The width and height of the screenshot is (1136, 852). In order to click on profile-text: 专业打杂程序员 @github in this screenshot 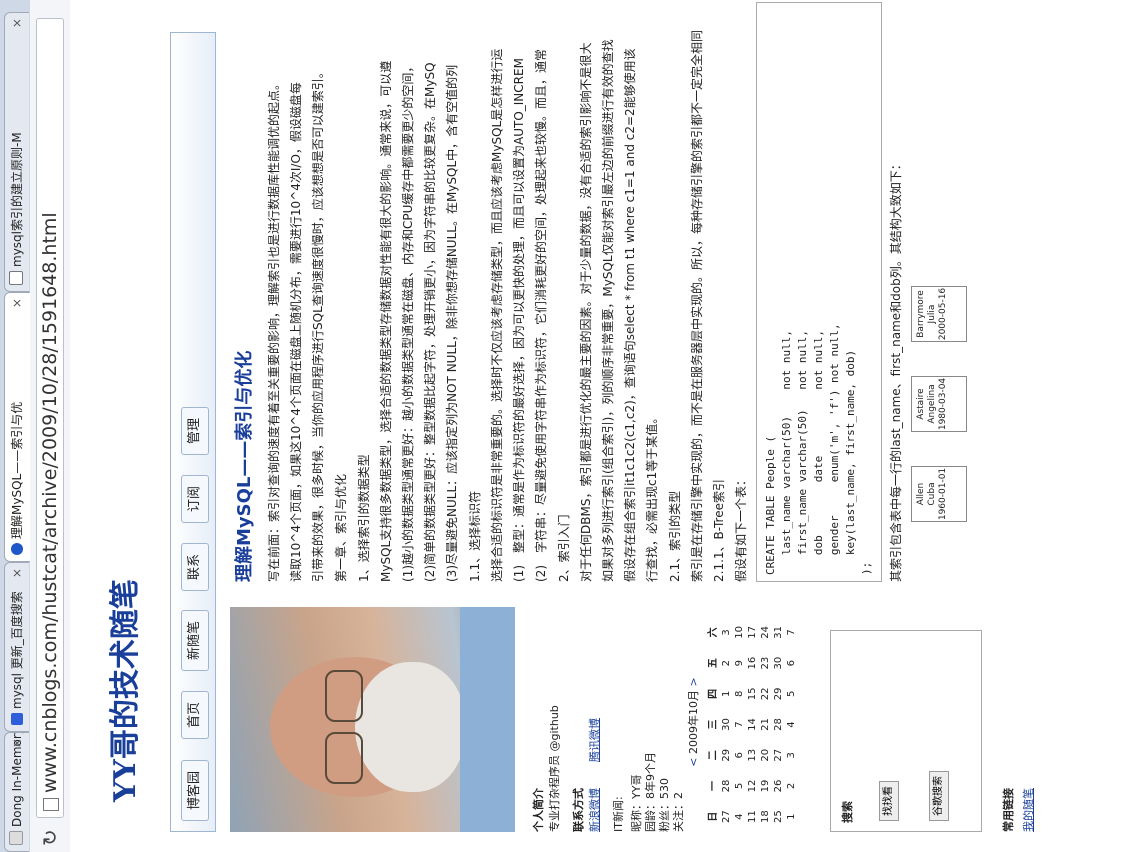, I will do `click(554, 768)`.